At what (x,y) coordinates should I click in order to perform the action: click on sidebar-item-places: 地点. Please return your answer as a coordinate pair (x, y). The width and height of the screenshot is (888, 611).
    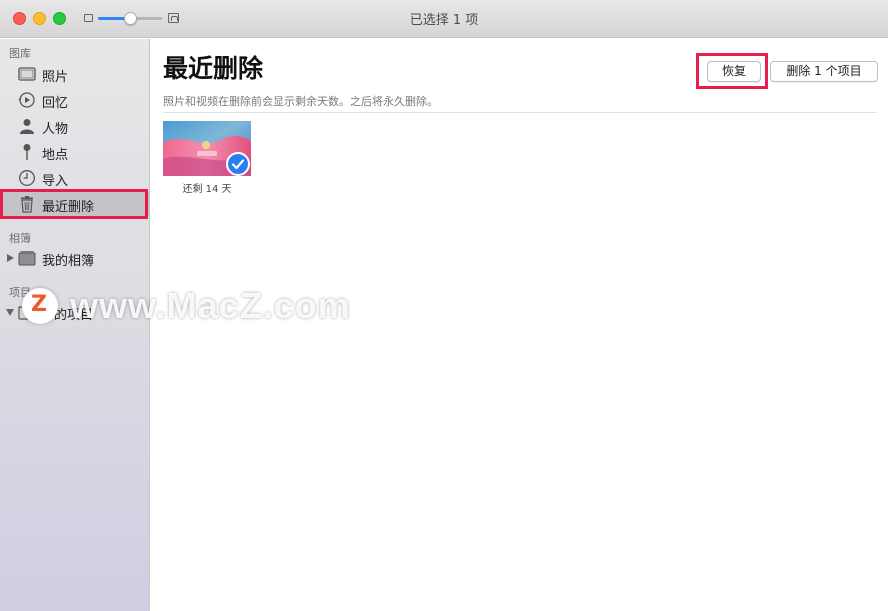
    Looking at the image, I should click on (74, 152).